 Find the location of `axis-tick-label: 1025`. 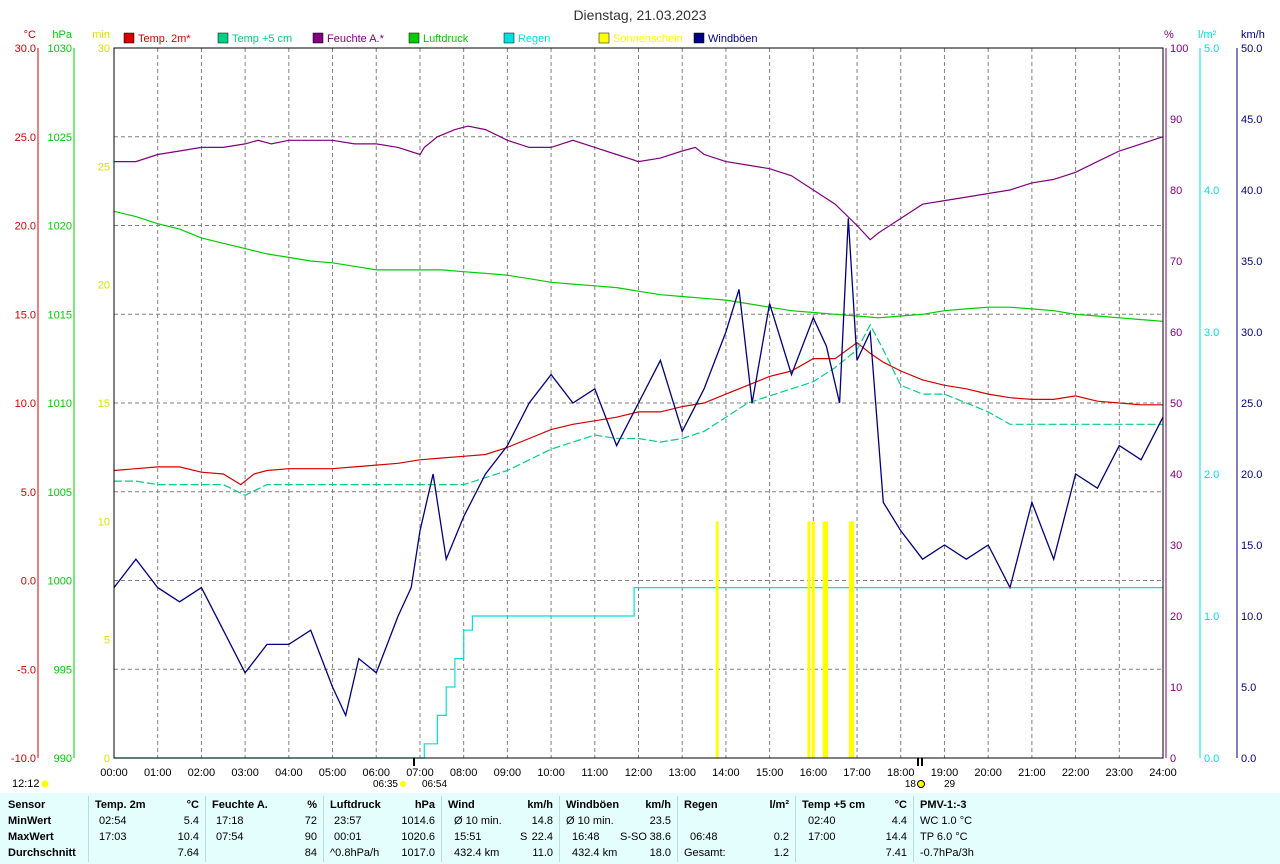

axis-tick-label: 1025 is located at coordinates (60, 138).